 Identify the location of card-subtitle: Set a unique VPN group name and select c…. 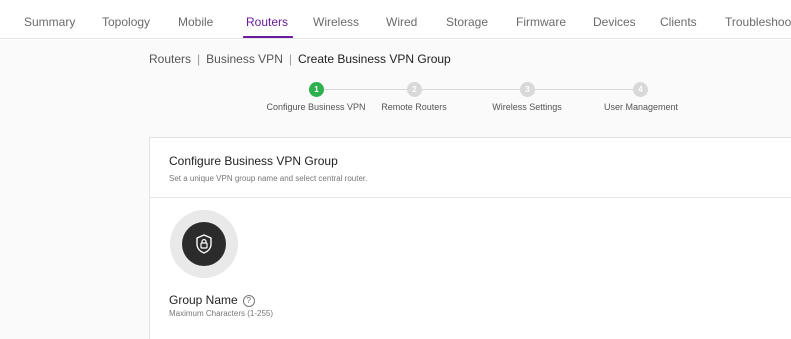
(268, 178).